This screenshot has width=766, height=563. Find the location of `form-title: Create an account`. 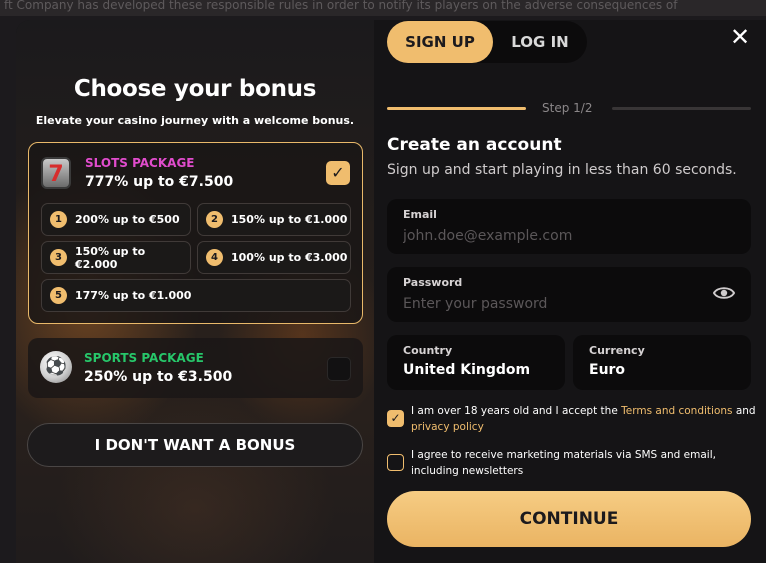

form-title: Create an account is located at coordinates (474, 145).